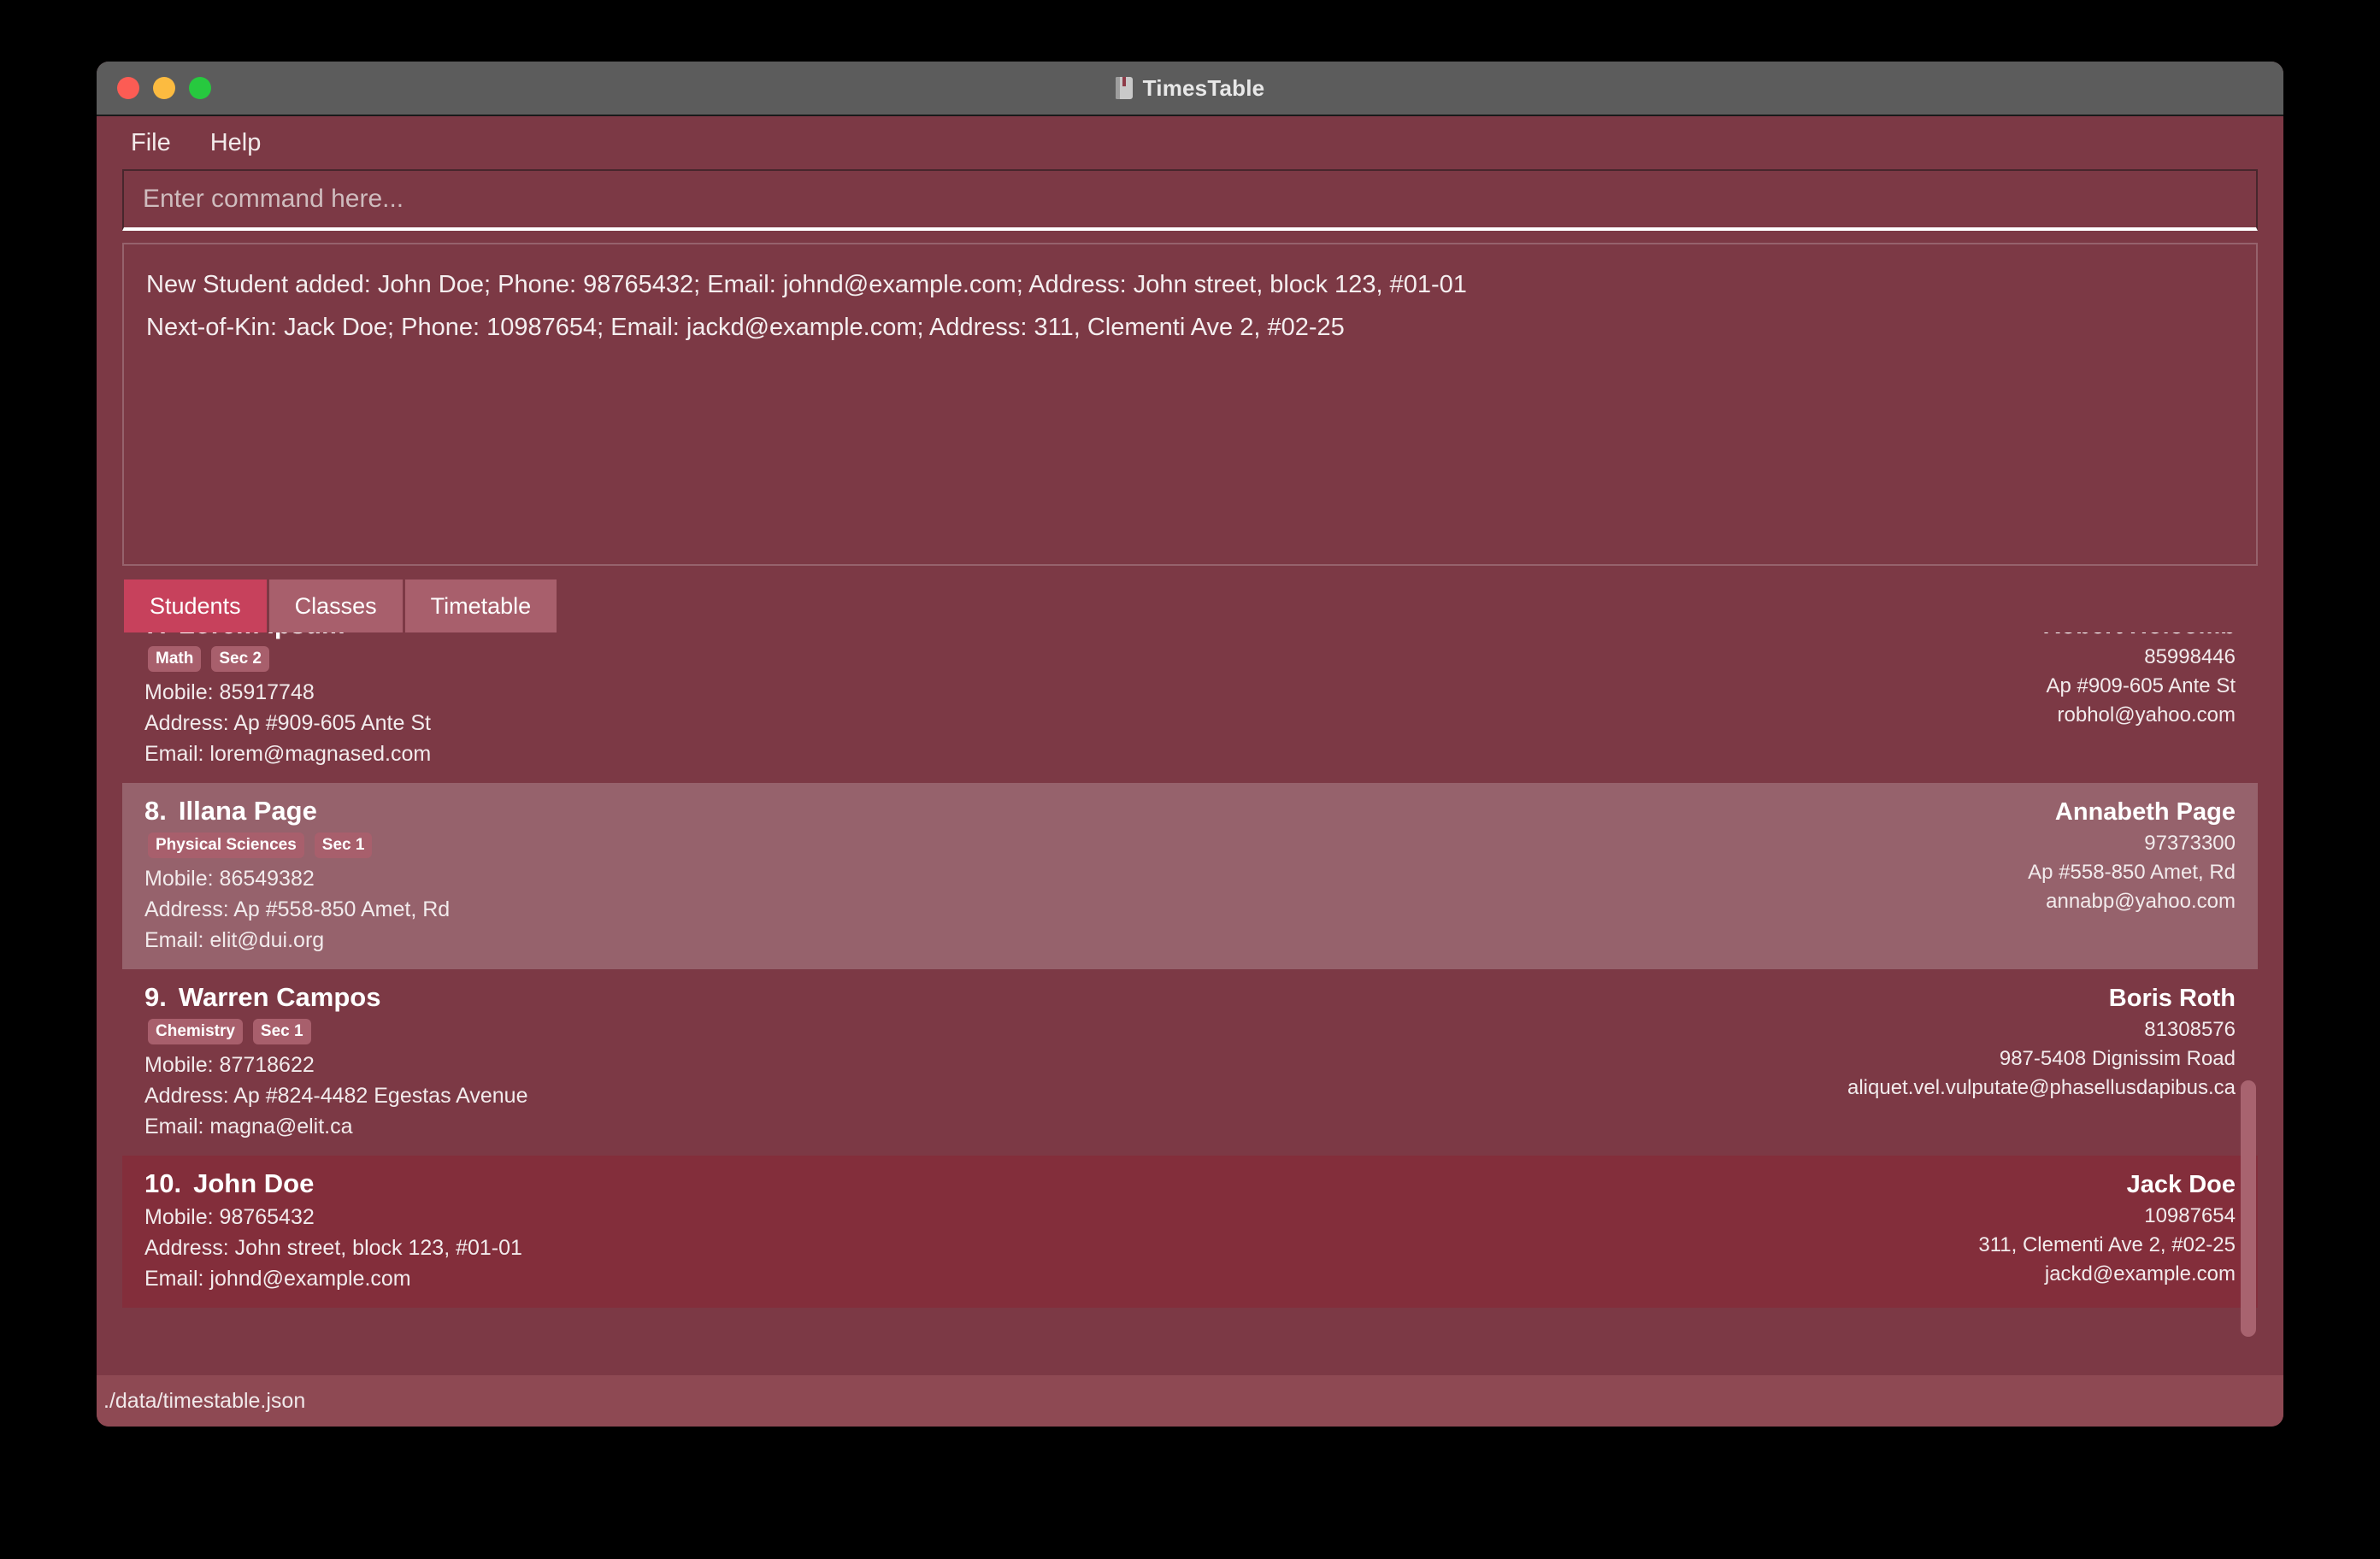  What do you see at coordinates (2145, 811) in the screenshot?
I see `kin-name: Annabeth Page` at bounding box center [2145, 811].